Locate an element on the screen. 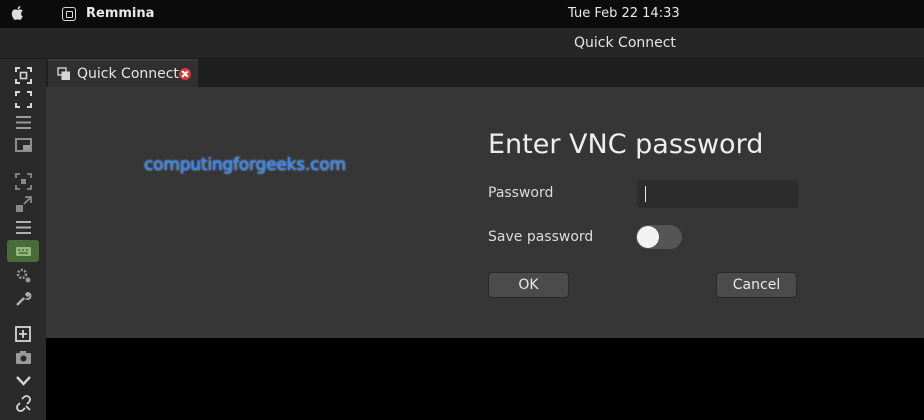  preferences-icon is located at coordinates (23, 275).